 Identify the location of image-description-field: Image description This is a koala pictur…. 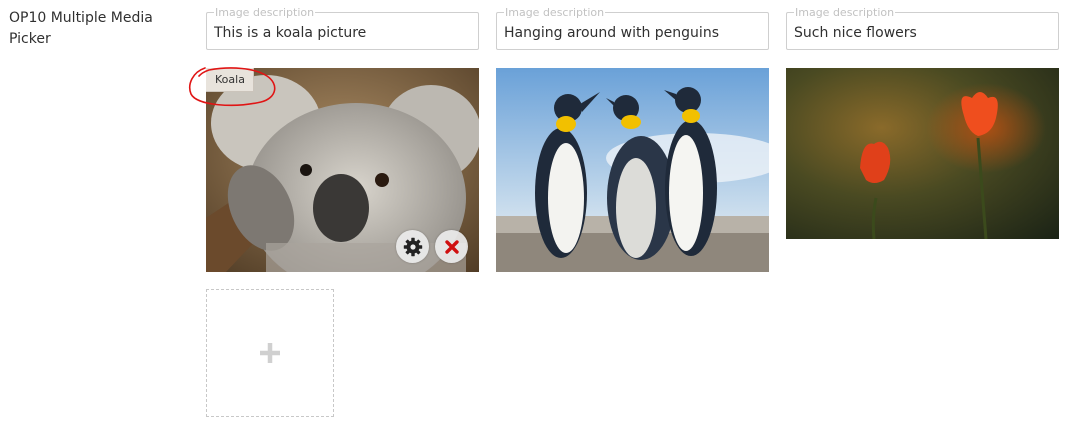
(342, 28).